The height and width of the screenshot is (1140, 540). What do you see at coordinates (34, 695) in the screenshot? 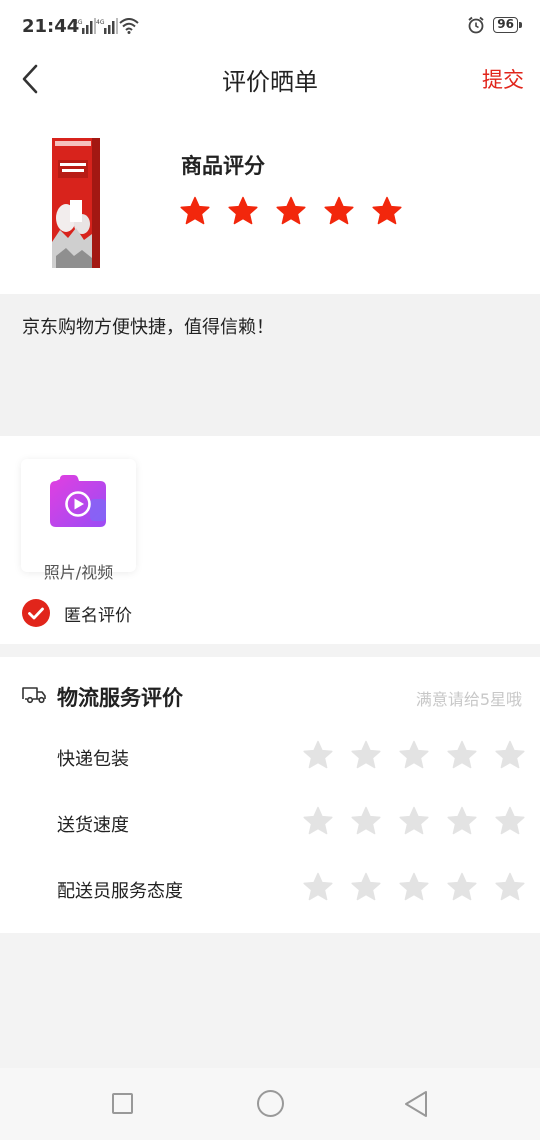
I see `truck-icon` at bounding box center [34, 695].